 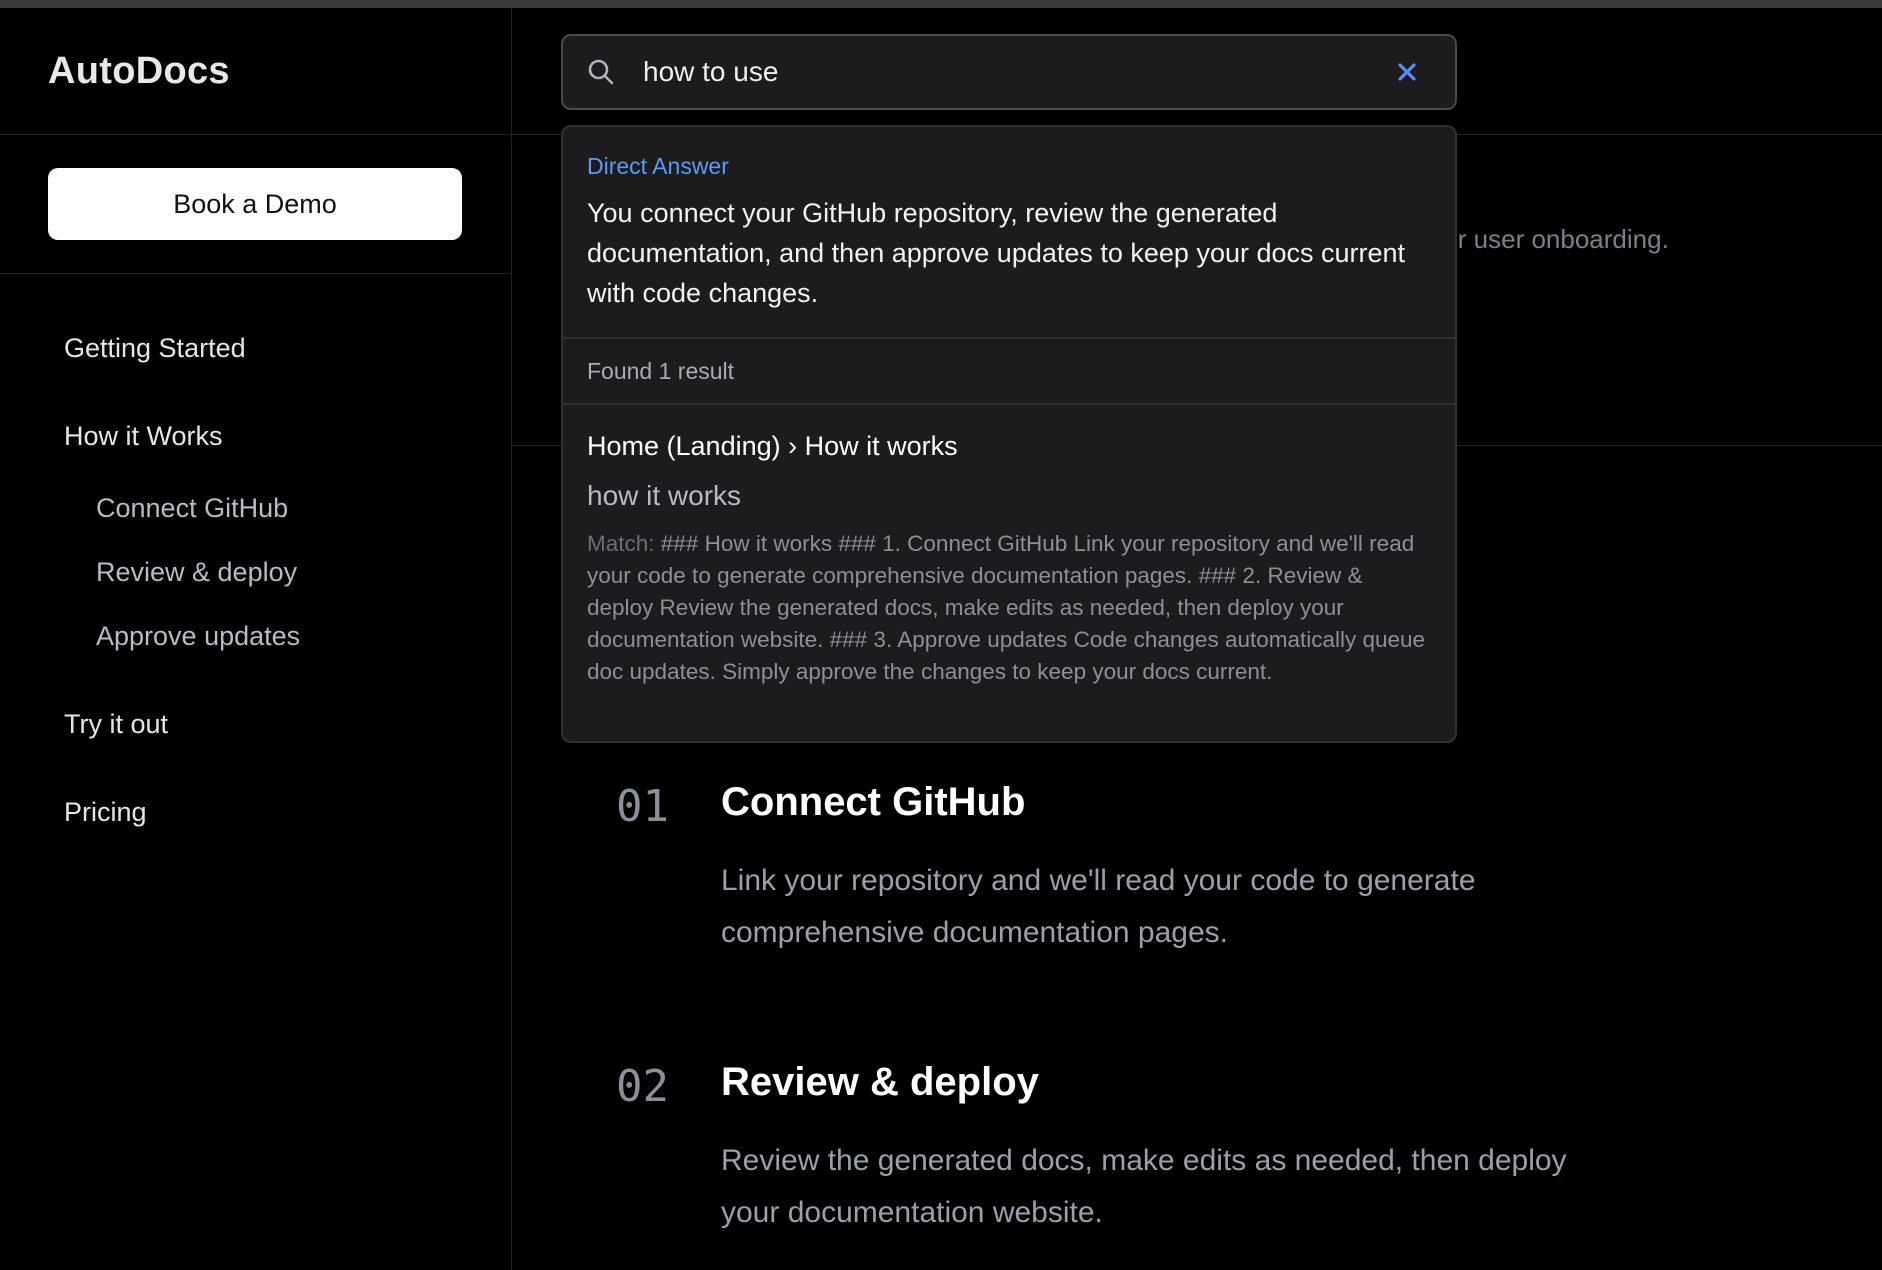 What do you see at coordinates (621, 543) in the screenshot?
I see `match-prefix: Match:` at bounding box center [621, 543].